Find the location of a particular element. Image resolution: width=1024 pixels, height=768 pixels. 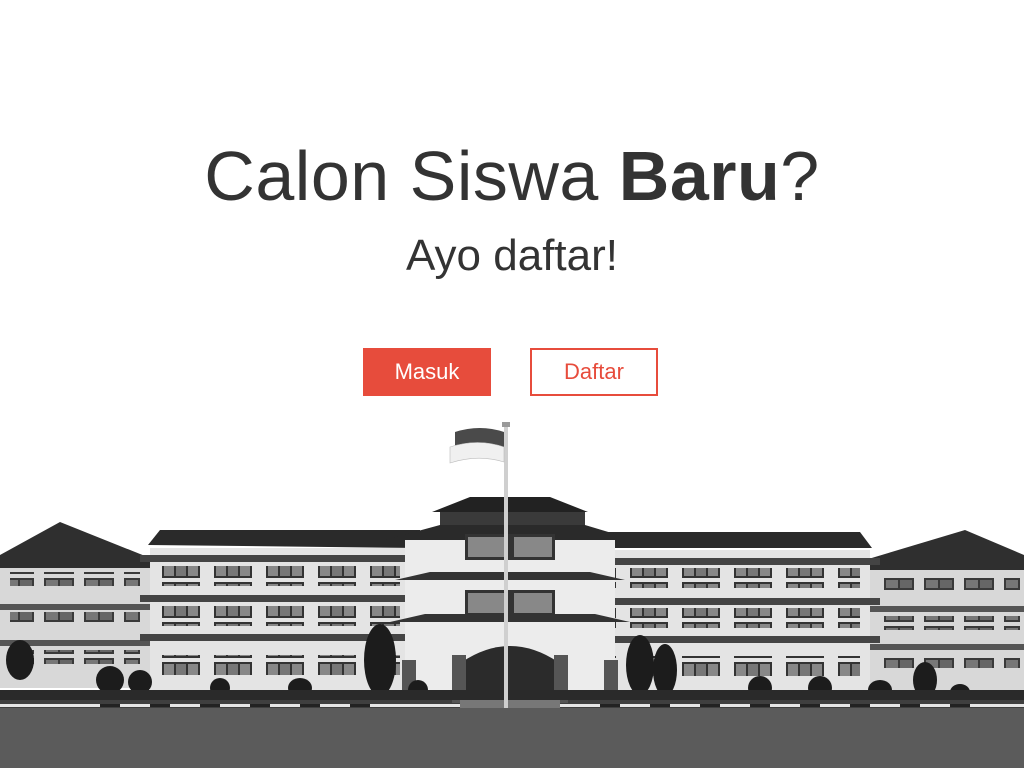

masuk-button: Masuk is located at coordinates (427, 372).